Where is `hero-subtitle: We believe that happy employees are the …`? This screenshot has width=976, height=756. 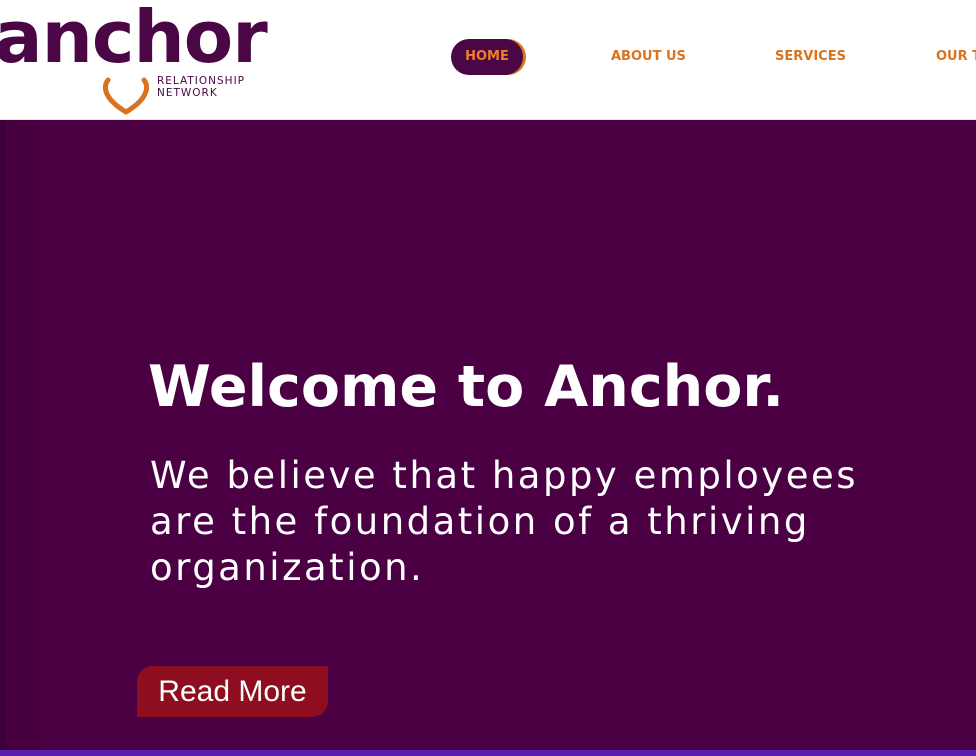 hero-subtitle: We believe that happy employees are the … is located at coordinates (510, 522).